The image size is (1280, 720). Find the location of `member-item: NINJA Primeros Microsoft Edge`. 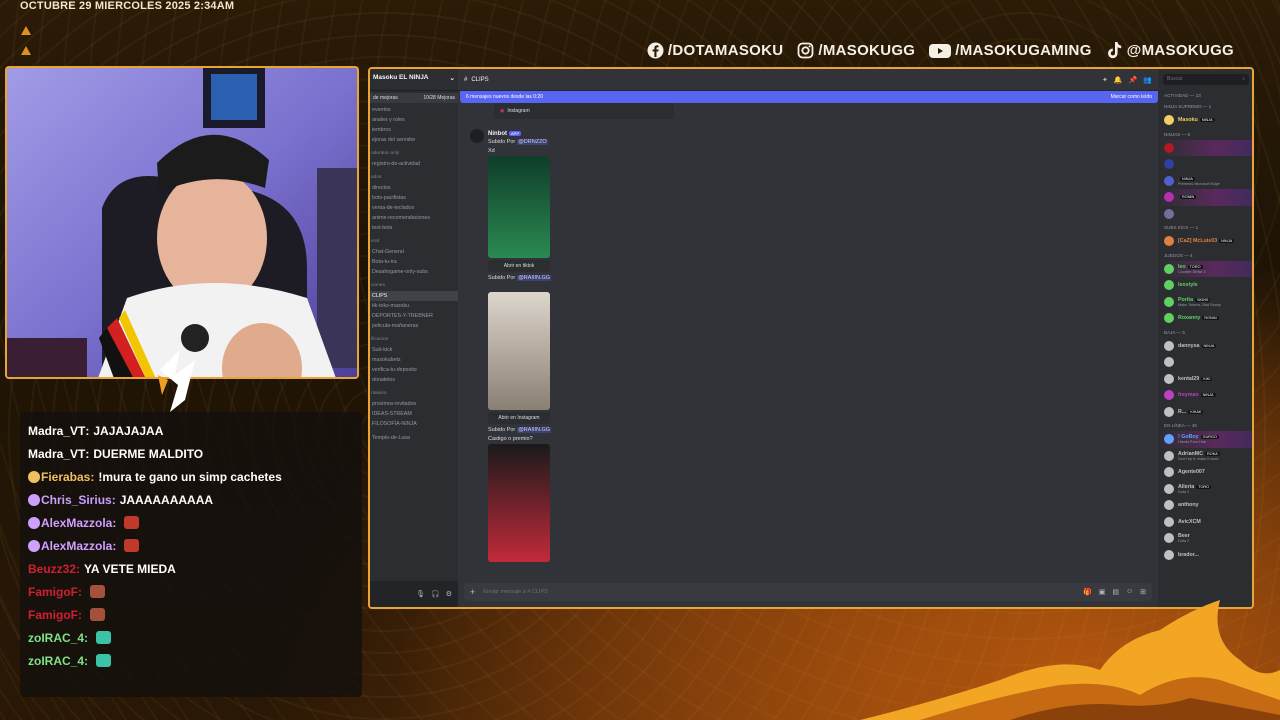

member-item: NINJA Primeros Microsoft Edge is located at coordinates (1205, 181).